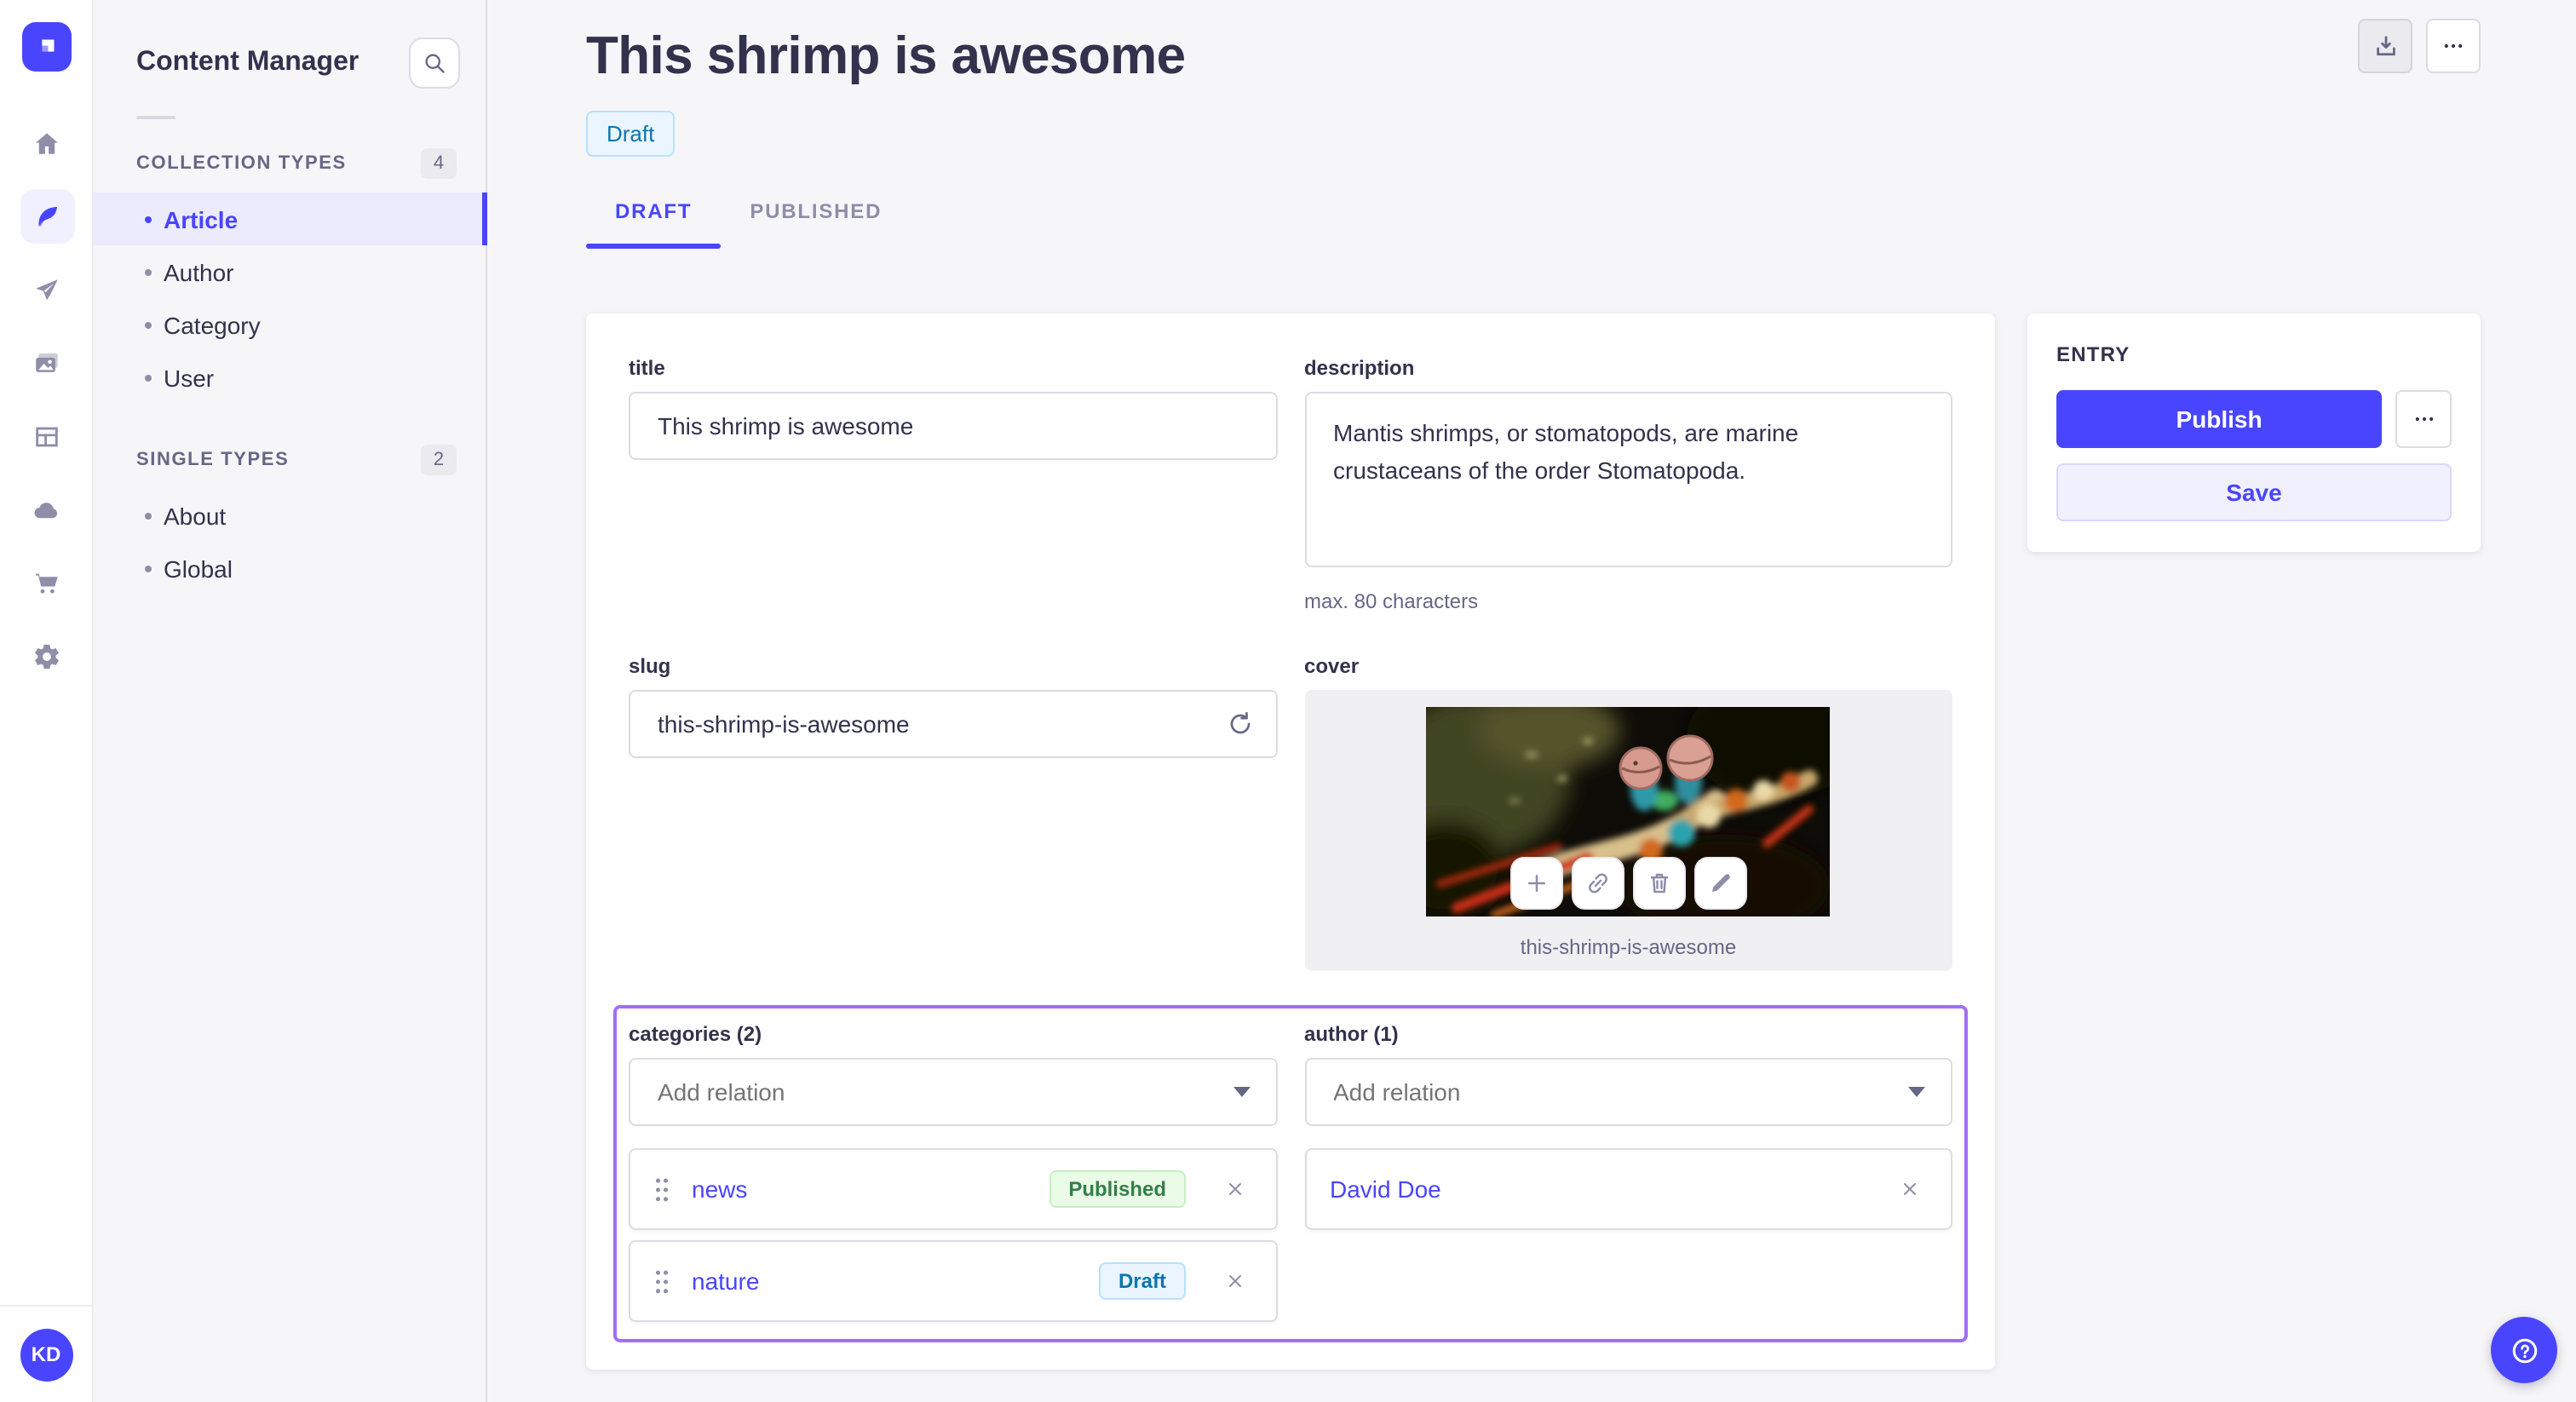 Image resolution: width=2576 pixels, height=1402 pixels. I want to click on description-hint: max. 80 characters, so click(1392, 601).